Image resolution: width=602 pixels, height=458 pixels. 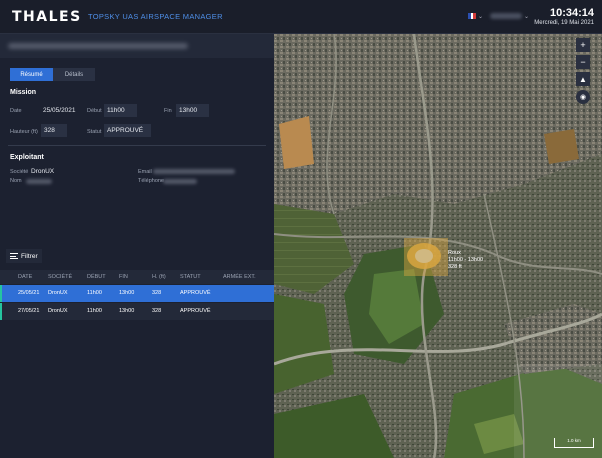 I want to click on layers-icon: ◉, so click(x=583, y=97).